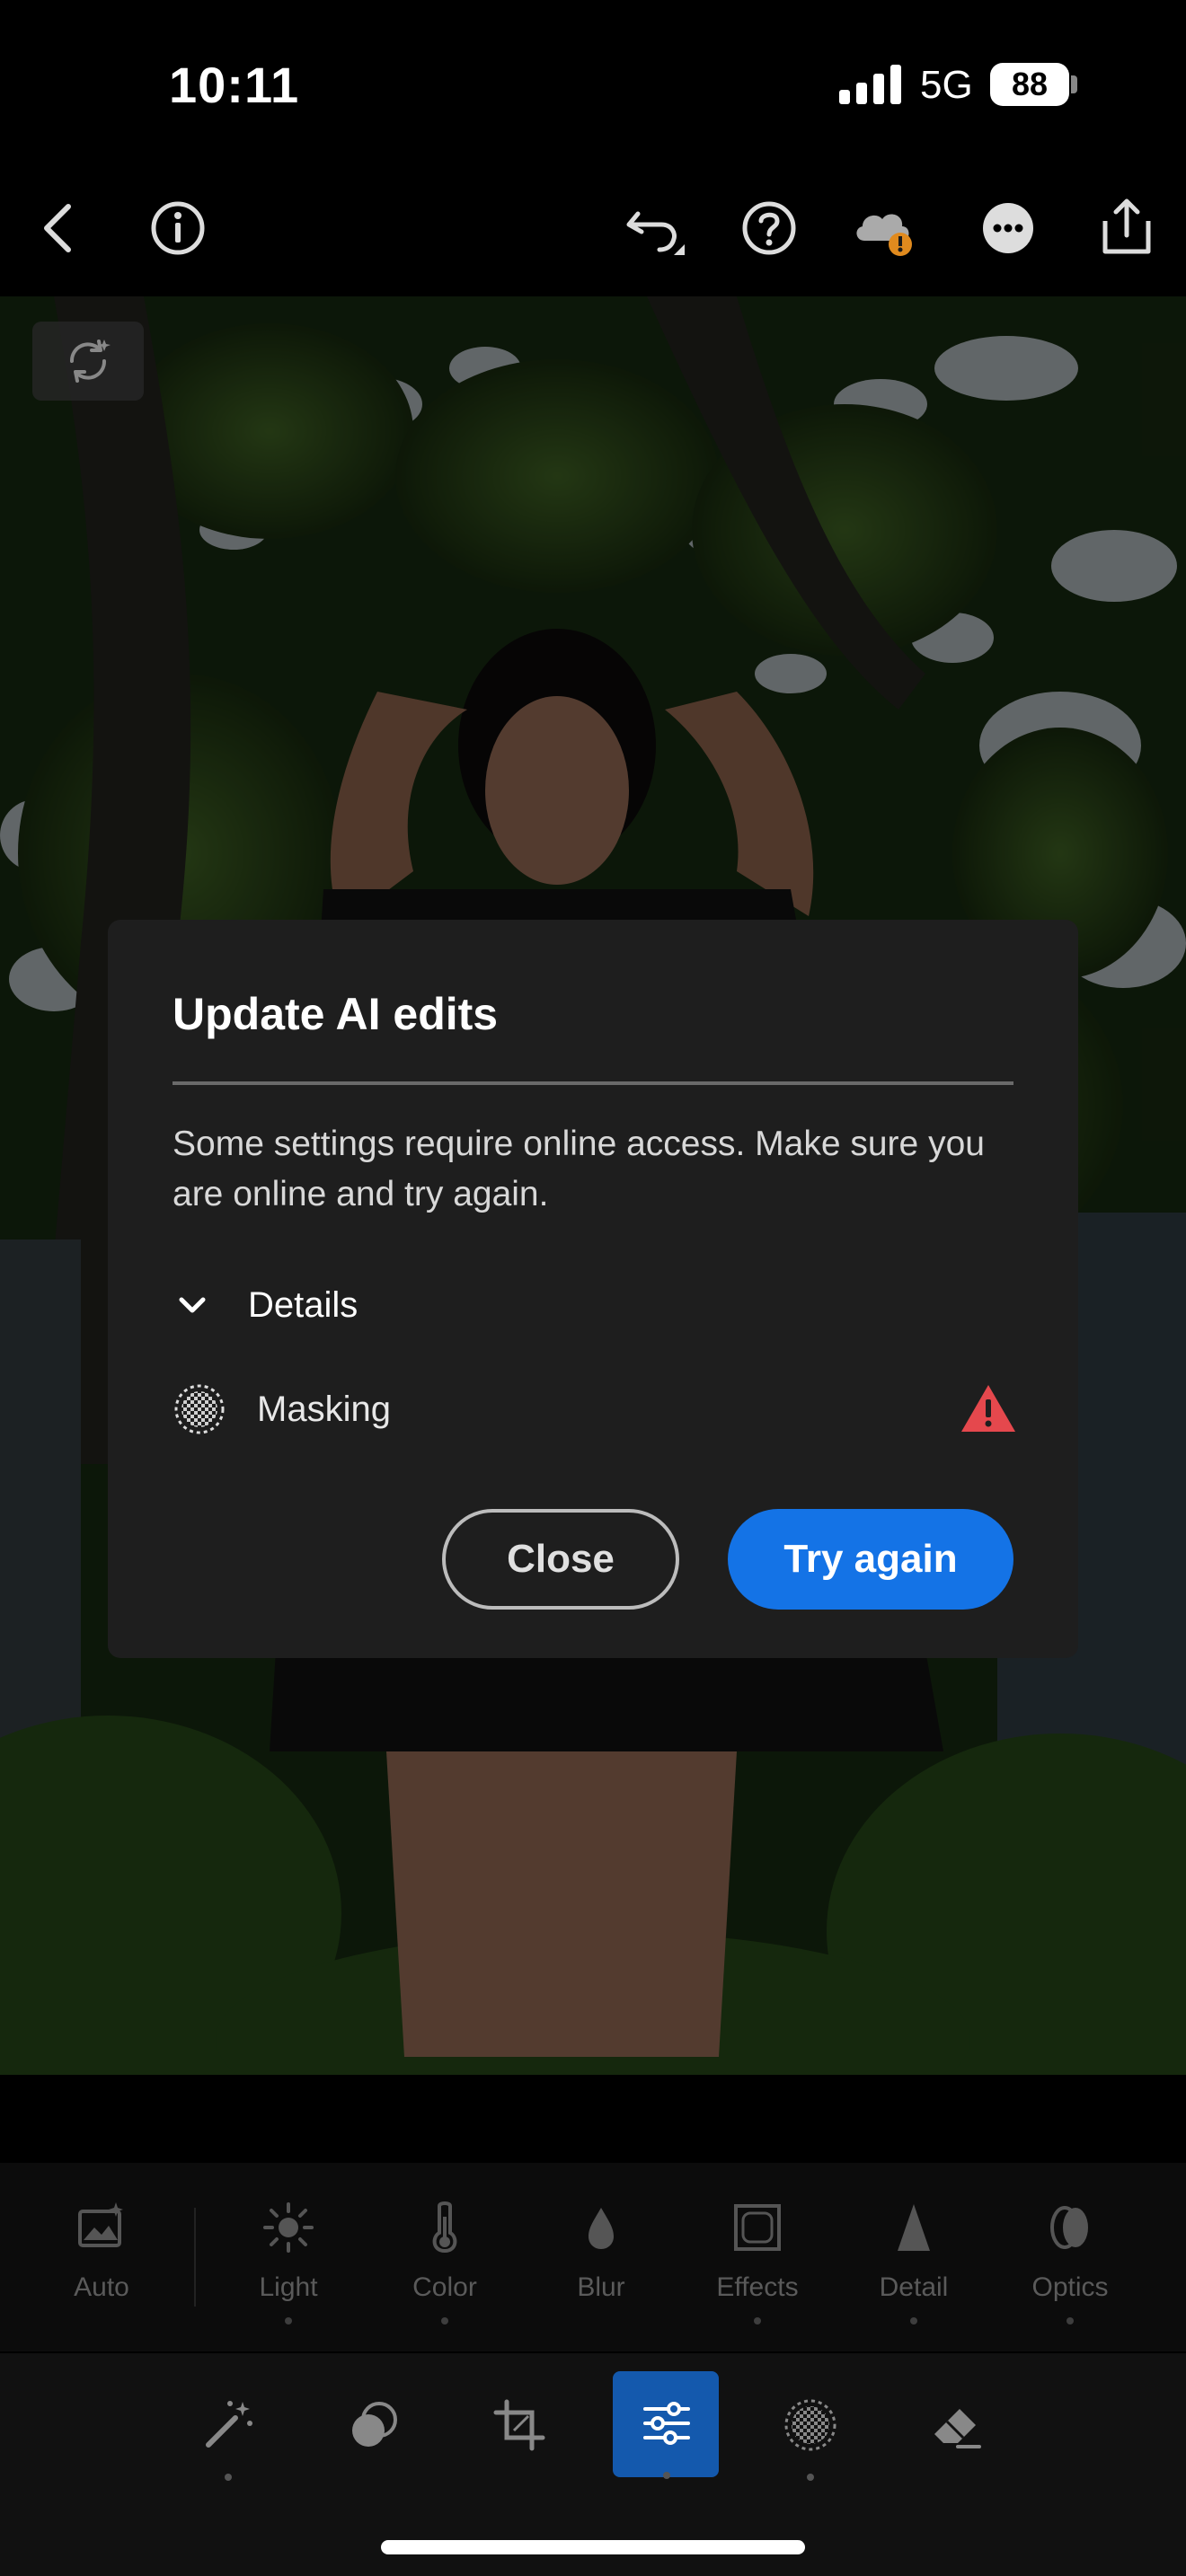 This screenshot has width=1186, height=2576. What do you see at coordinates (593, 2464) in the screenshot?
I see `bottom-tool-bar` at bounding box center [593, 2464].